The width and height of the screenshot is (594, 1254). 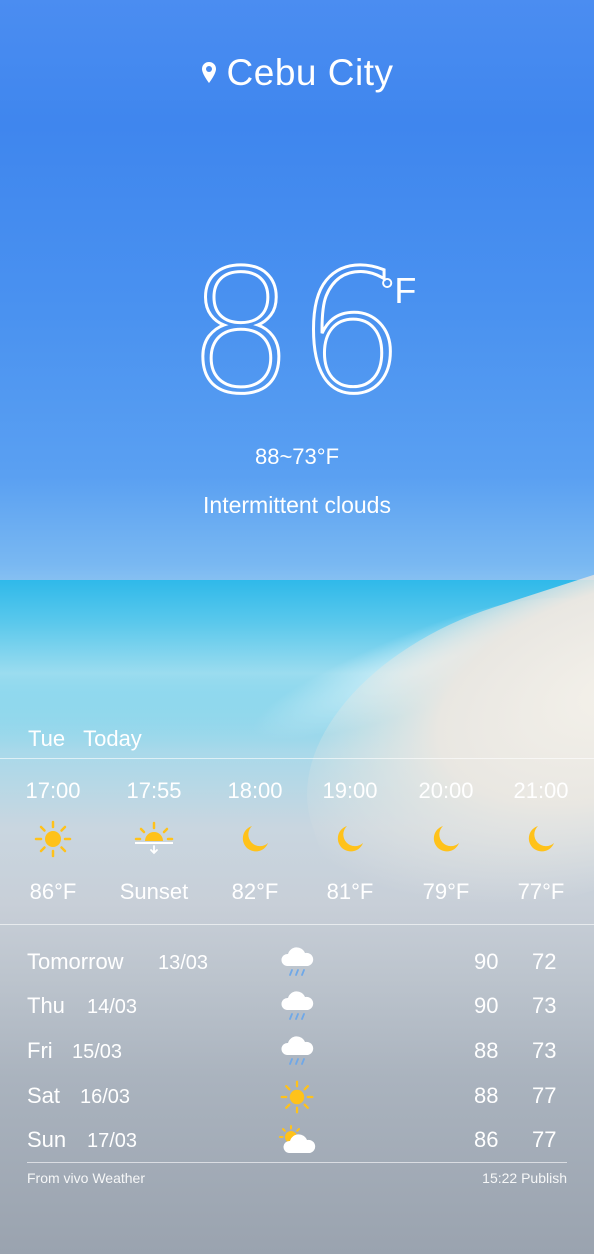 What do you see at coordinates (209, 73) in the screenshot?
I see `location-pin-icon` at bounding box center [209, 73].